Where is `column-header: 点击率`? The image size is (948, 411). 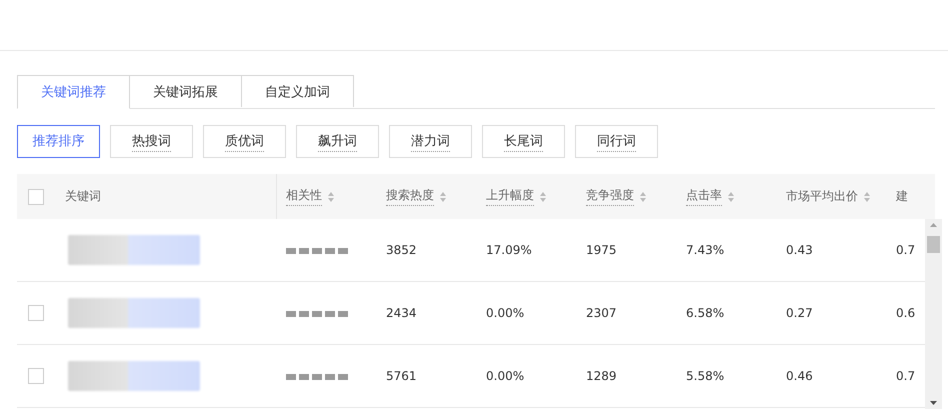 column-header: 点击率 is located at coordinates (704, 196).